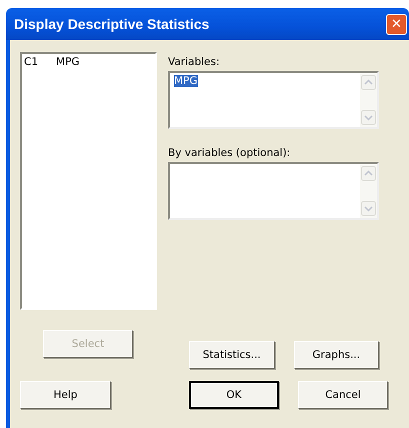 Image resolution: width=409 pixels, height=428 pixels. What do you see at coordinates (343, 395) in the screenshot?
I see `dialog-button: Cancel` at bounding box center [343, 395].